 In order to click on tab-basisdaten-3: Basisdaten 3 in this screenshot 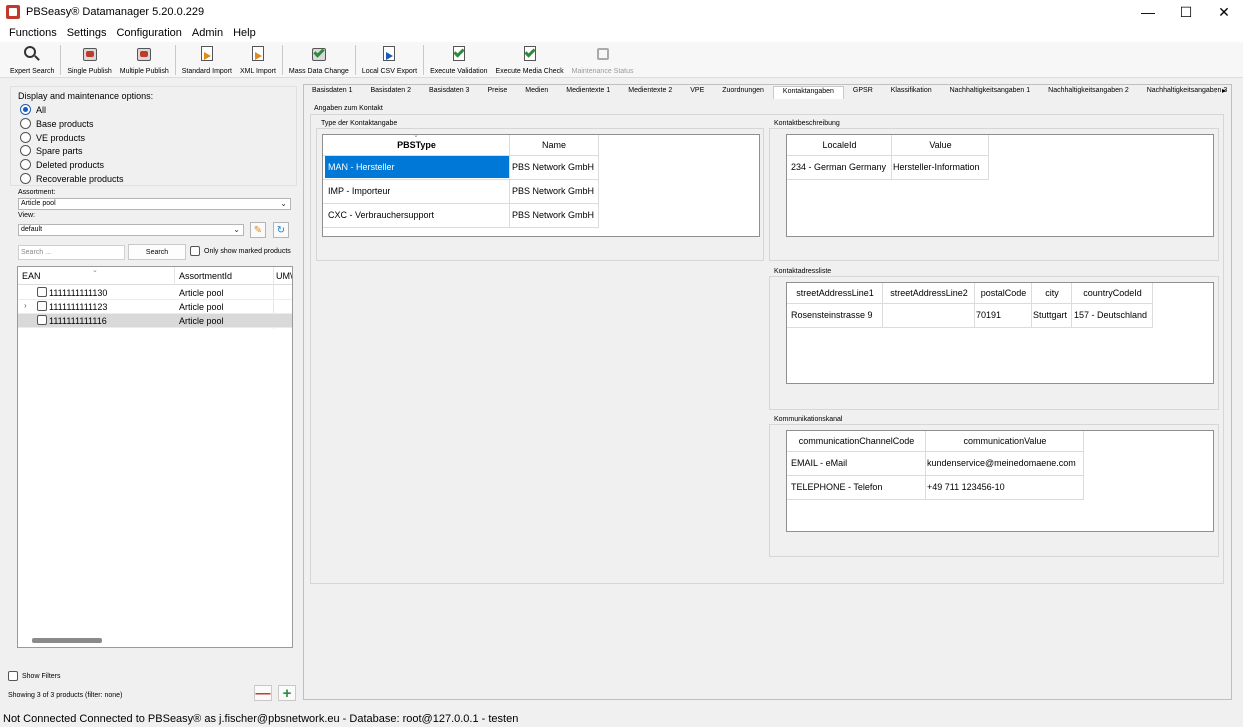, I will do `click(449, 92)`.